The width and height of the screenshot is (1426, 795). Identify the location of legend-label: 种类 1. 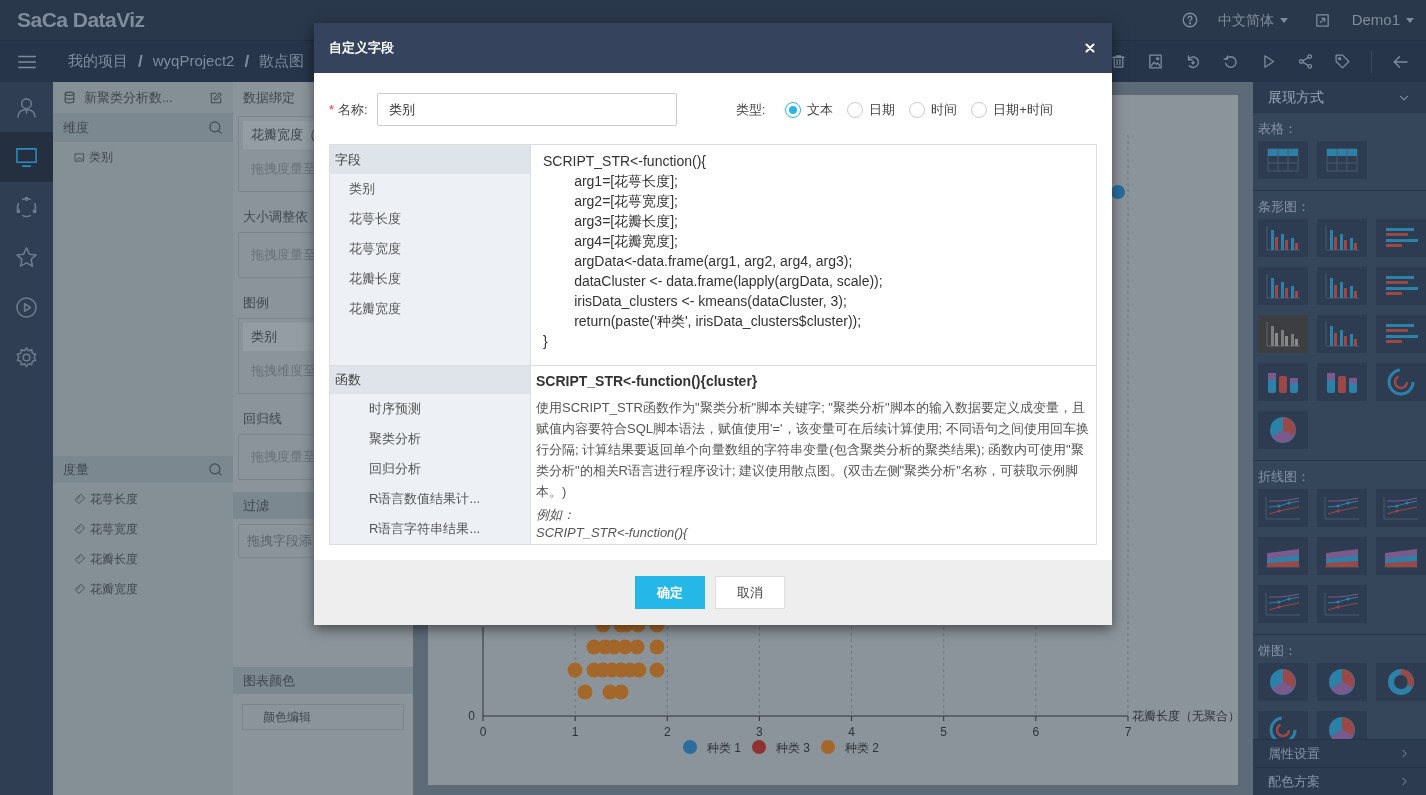
(724, 748).